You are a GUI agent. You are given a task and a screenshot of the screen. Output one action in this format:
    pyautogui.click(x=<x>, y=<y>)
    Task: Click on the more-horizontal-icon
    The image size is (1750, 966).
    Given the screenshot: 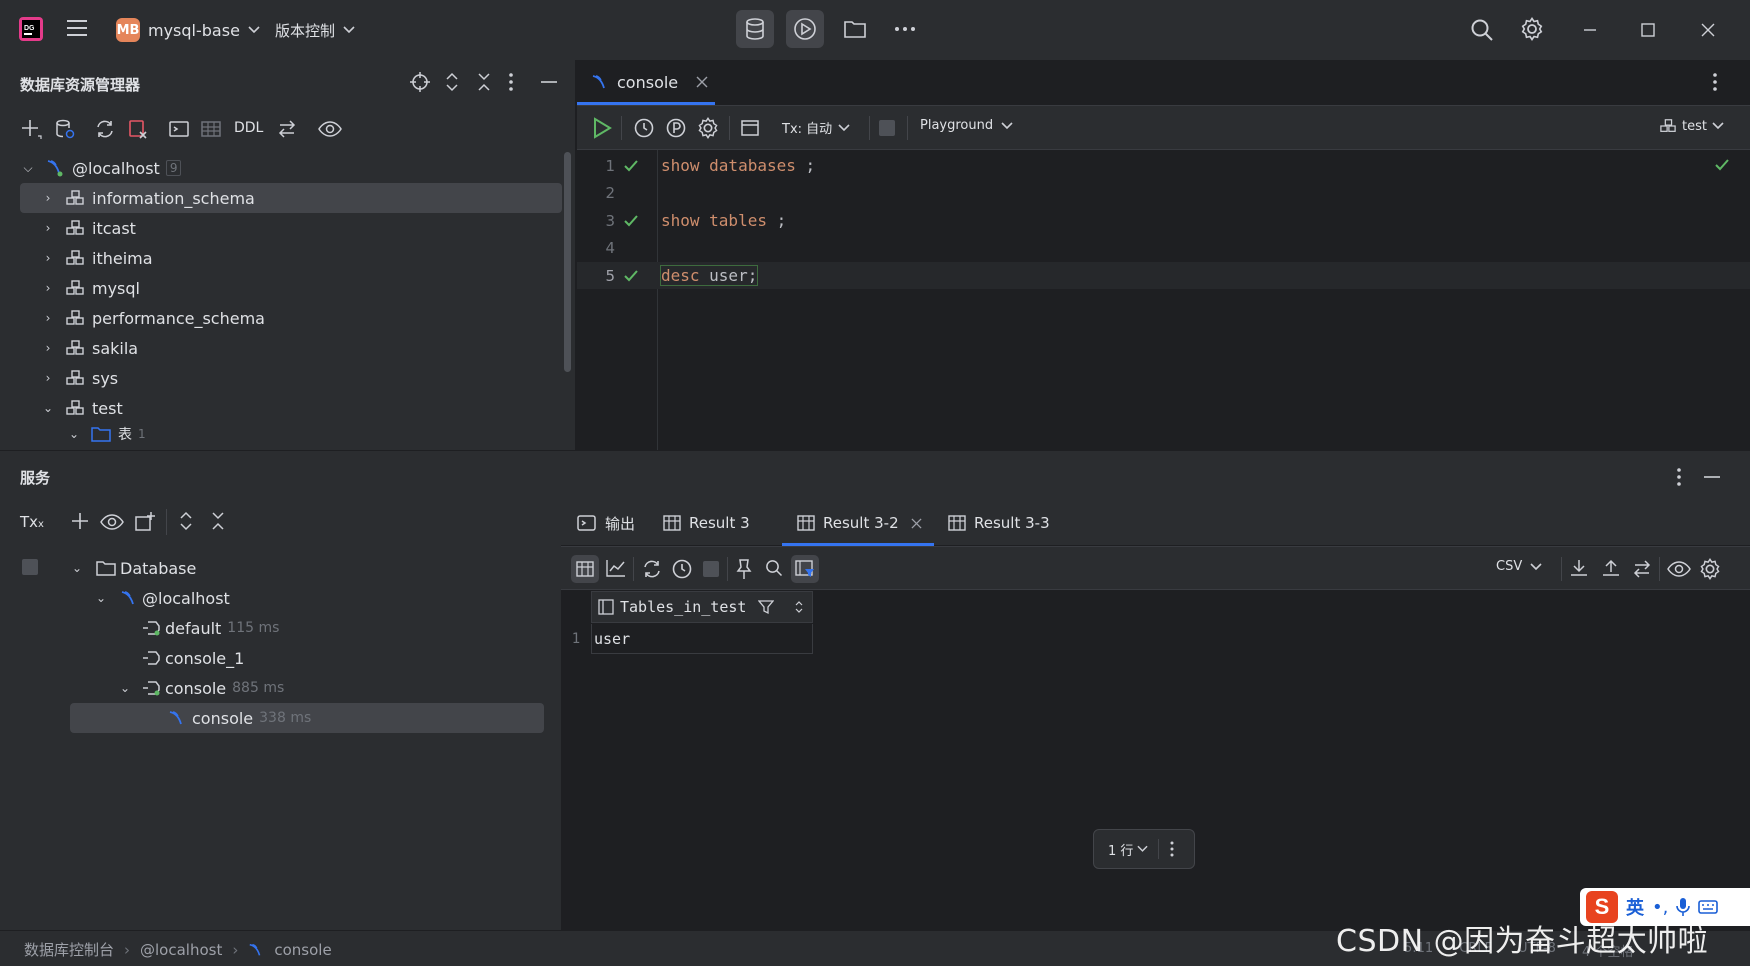 What is the action you would take?
    pyautogui.click(x=905, y=29)
    